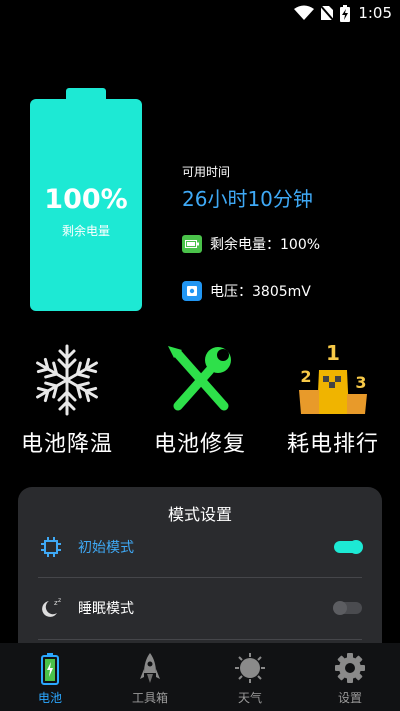 This screenshot has height=711, width=400. I want to click on battery-cooling-button: 电池降温, so click(67, 399).